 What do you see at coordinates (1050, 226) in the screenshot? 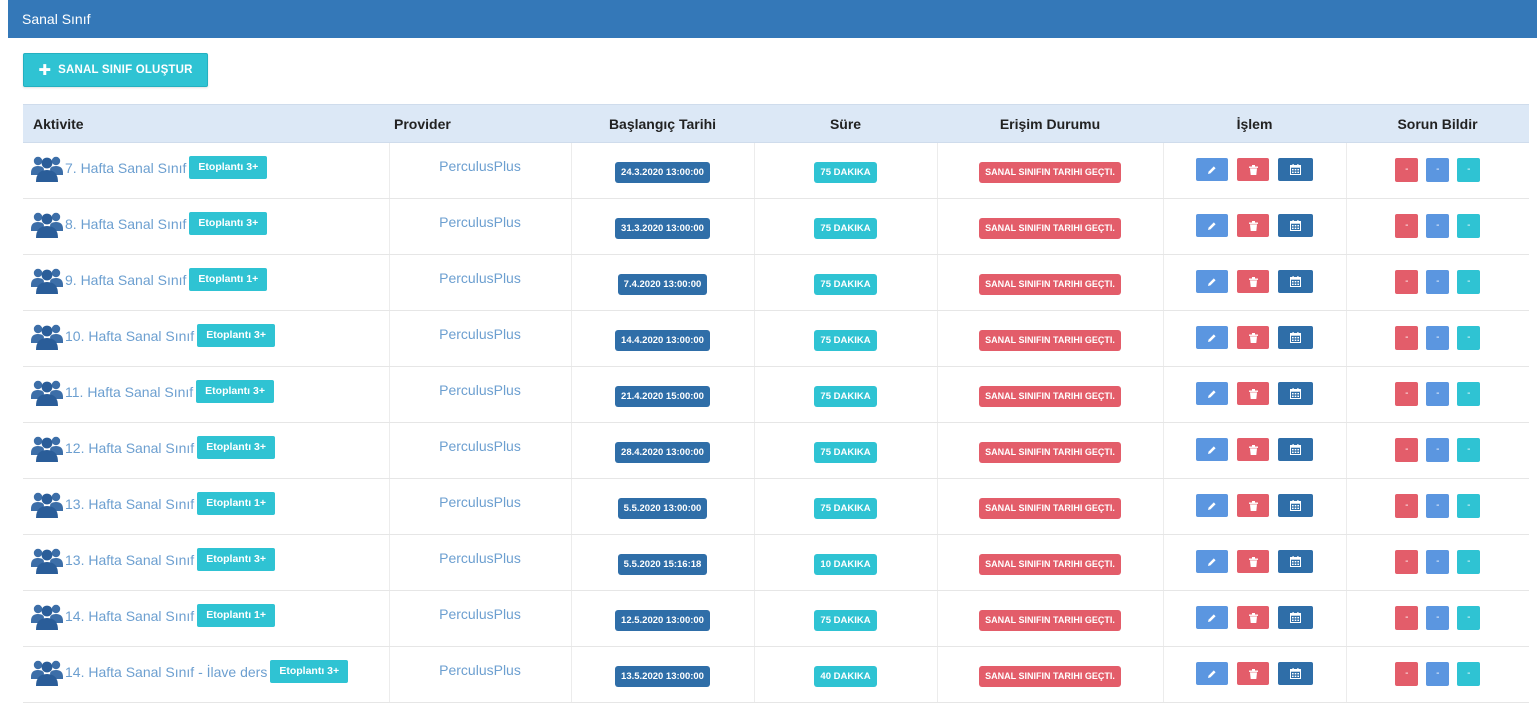
I see `access-status-cell: SANAL SINIFIN TARIHI GEÇTI.` at bounding box center [1050, 226].